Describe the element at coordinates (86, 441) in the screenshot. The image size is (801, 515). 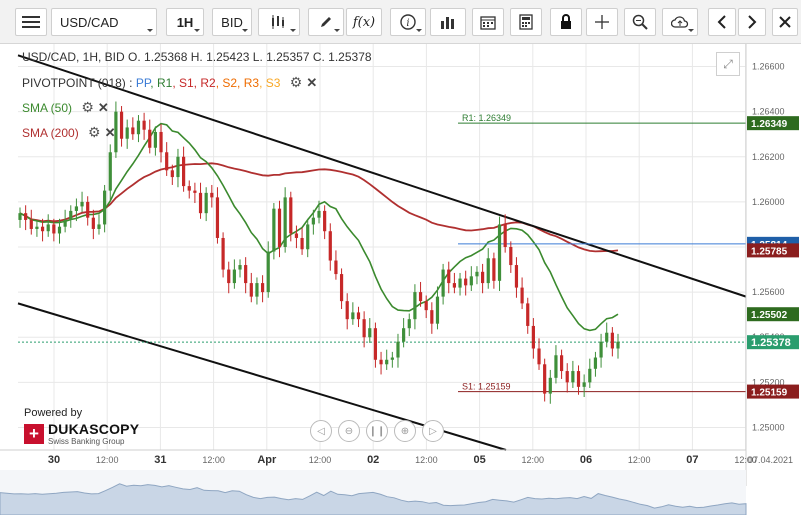
I see `brand-sub: Swiss Banking Group` at that location.